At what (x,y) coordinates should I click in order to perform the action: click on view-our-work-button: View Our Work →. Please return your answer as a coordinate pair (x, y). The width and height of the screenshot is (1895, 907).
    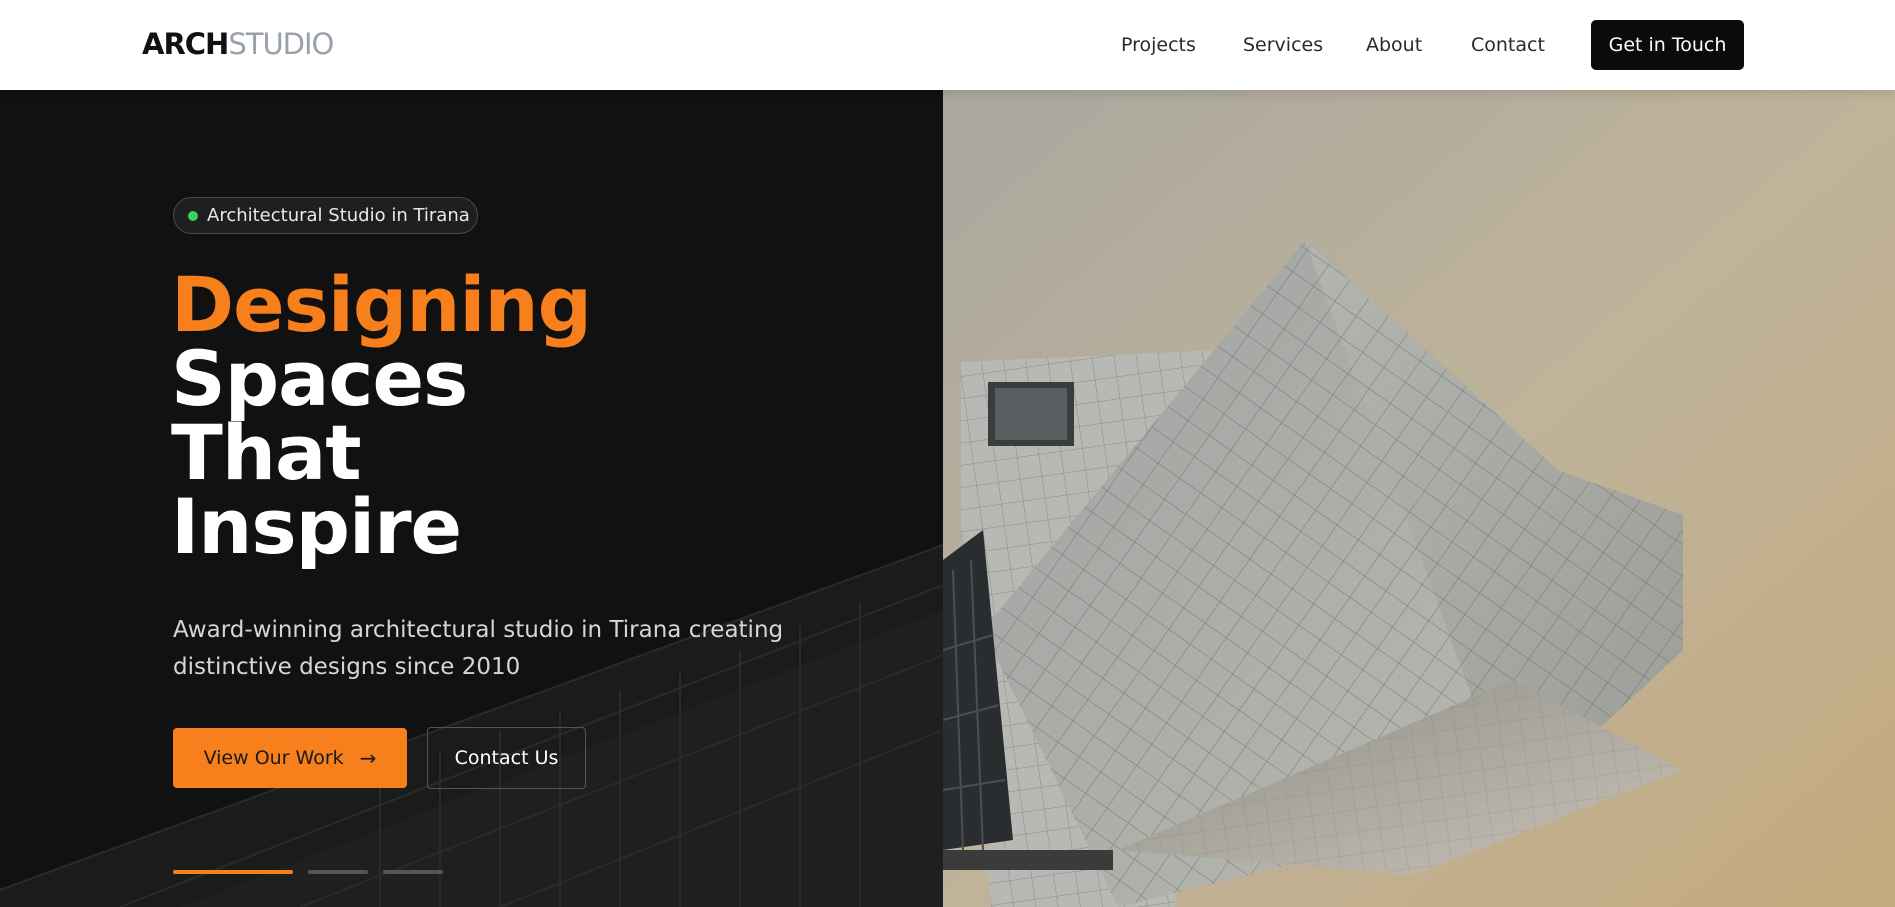
    Looking at the image, I should click on (290, 758).